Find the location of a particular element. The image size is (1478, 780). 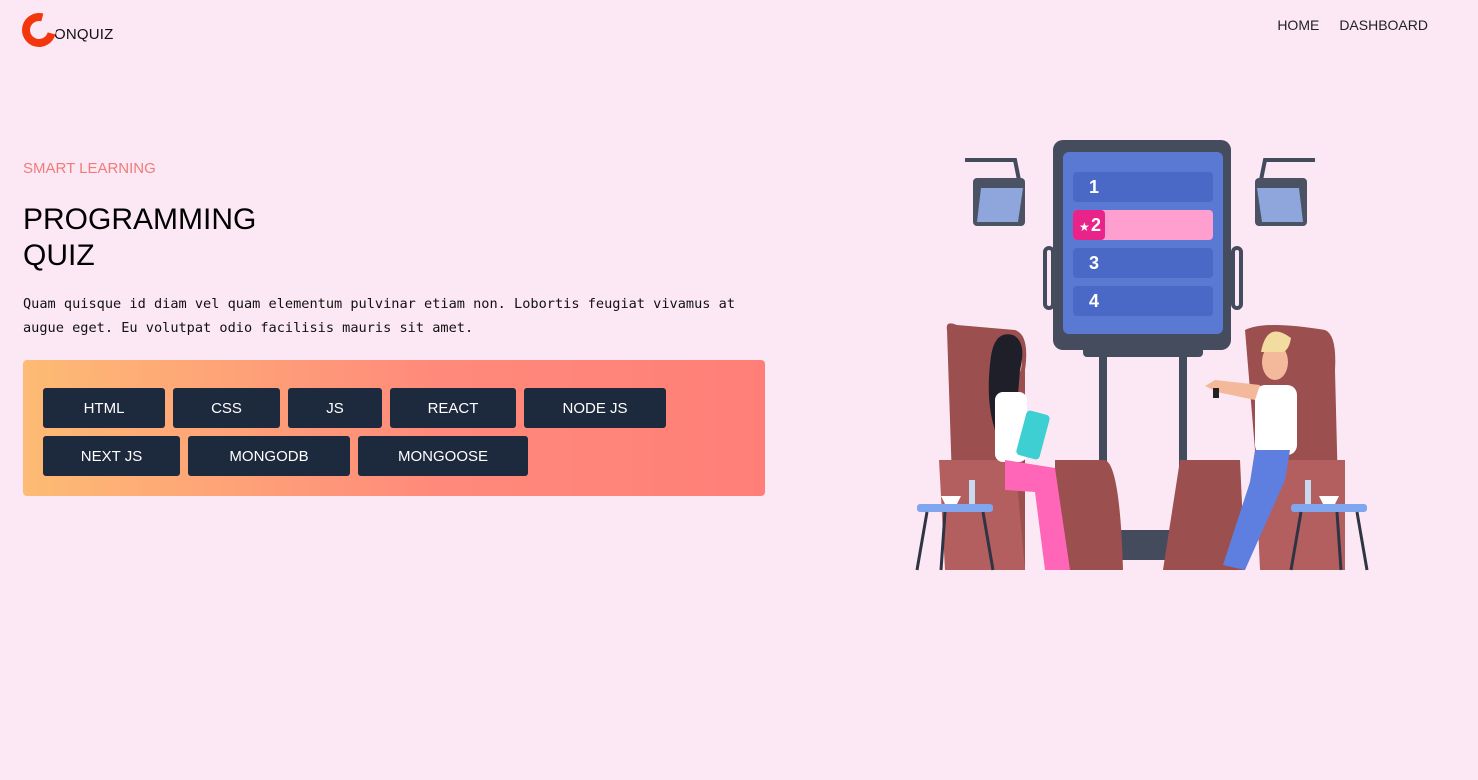

topic-react-button: REACT is located at coordinates (453, 408).